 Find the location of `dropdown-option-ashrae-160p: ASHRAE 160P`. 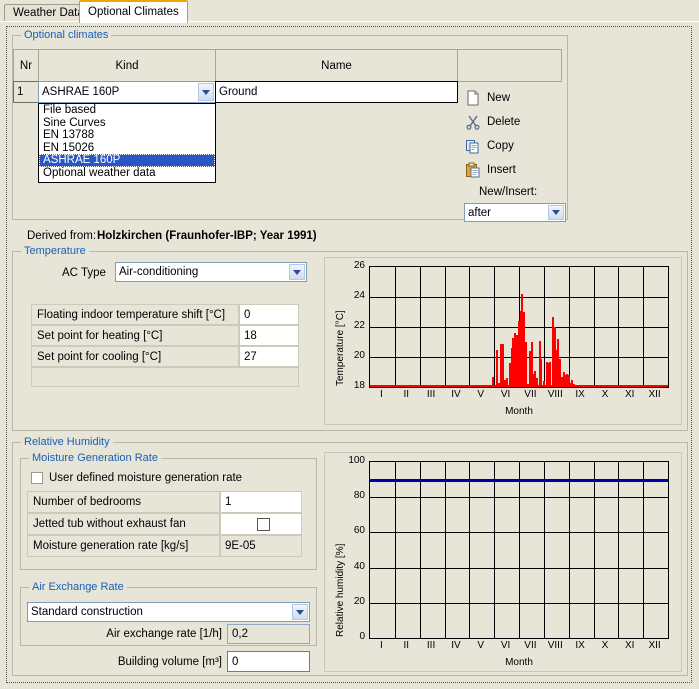

dropdown-option-ashrae-160p: ASHRAE 160P is located at coordinates (127, 160).